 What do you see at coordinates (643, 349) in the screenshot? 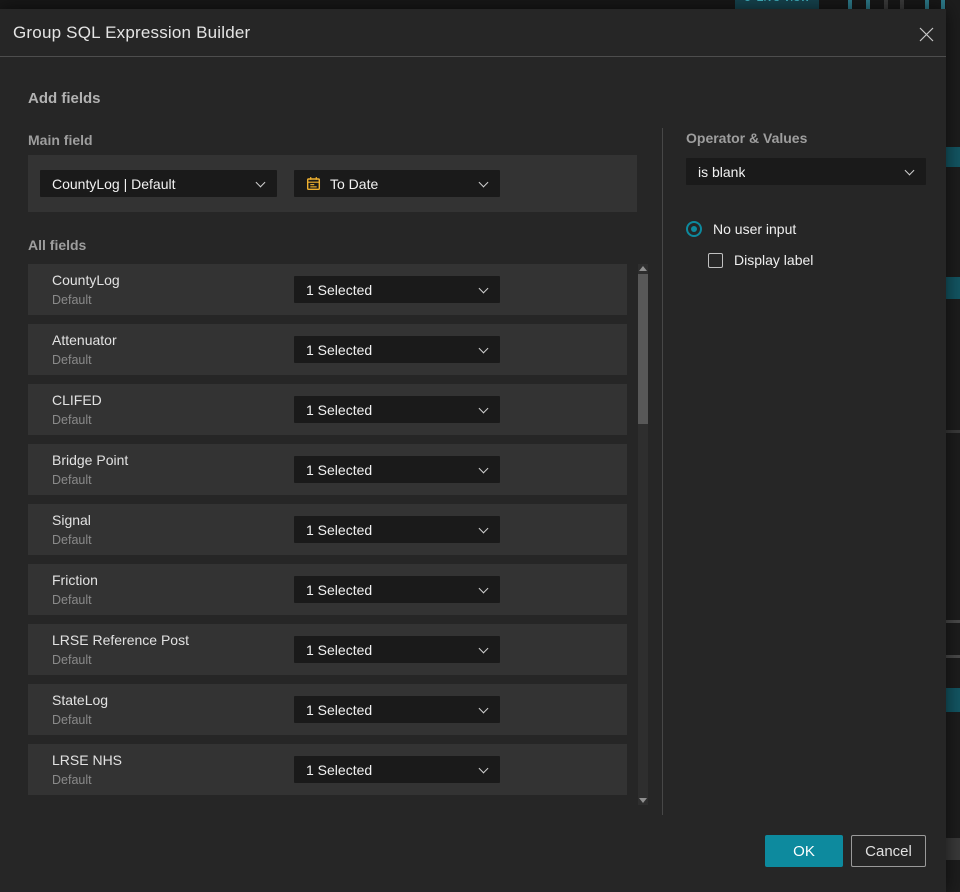
I see `scrollbar-thumb` at bounding box center [643, 349].